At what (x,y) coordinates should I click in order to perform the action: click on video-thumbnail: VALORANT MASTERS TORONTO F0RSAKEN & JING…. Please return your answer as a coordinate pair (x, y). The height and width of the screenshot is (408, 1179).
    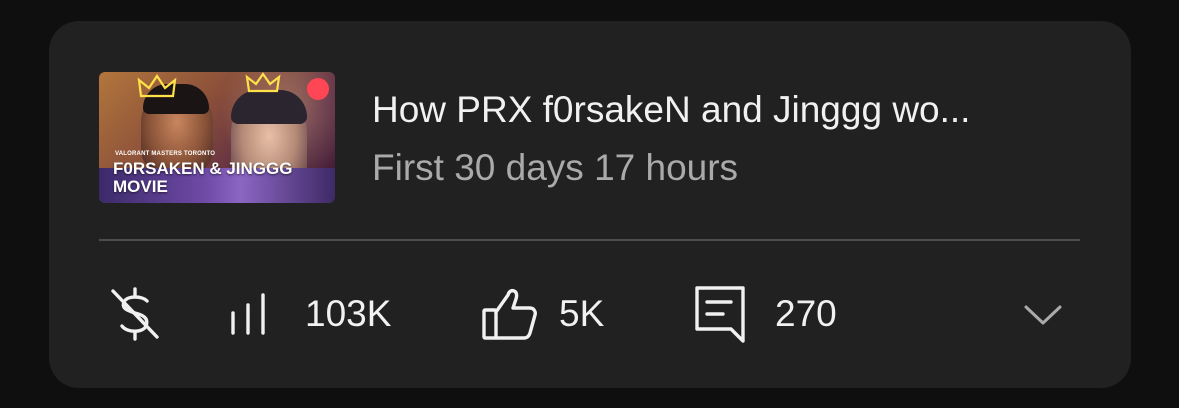
    Looking at the image, I should click on (217, 137).